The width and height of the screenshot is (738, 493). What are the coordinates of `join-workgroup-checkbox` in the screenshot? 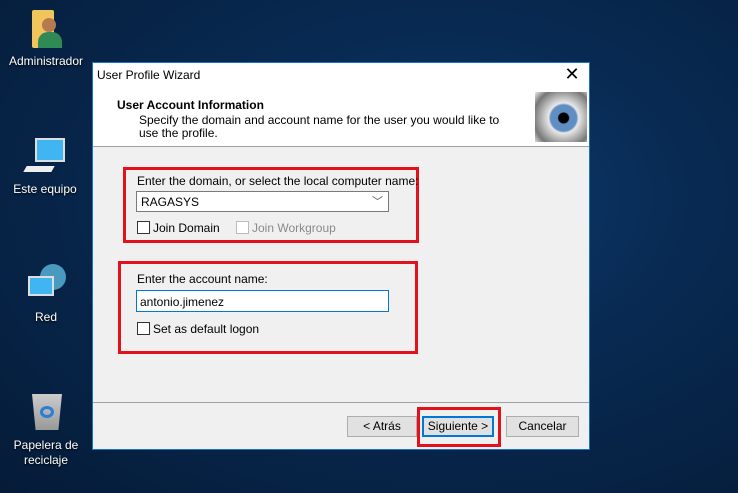 It's located at (242, 227).